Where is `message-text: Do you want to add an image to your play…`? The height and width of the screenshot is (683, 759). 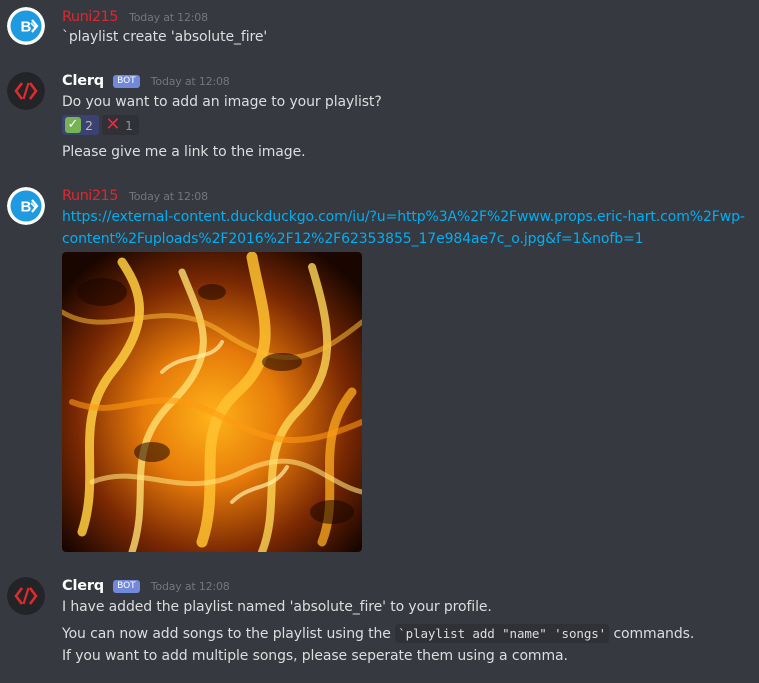
message-text: Do you want to add an image to your play… is located at coordinates (222, 102).